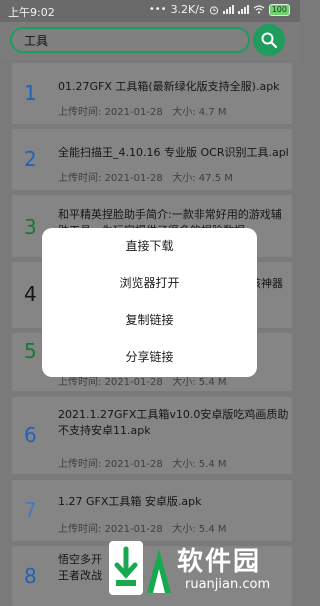 The width and height of the screenshot is (320, 606). I want to click on wifi-icon, so click(259, 9).